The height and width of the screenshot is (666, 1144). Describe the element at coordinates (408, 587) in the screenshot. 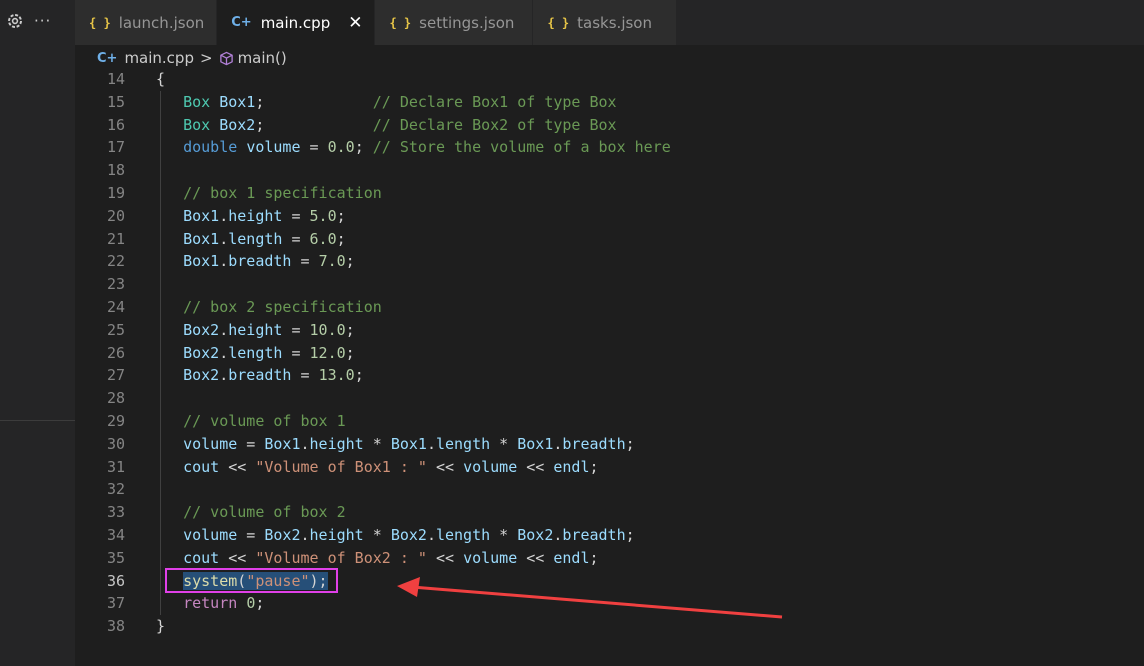

I see `arrow-head` at that location.